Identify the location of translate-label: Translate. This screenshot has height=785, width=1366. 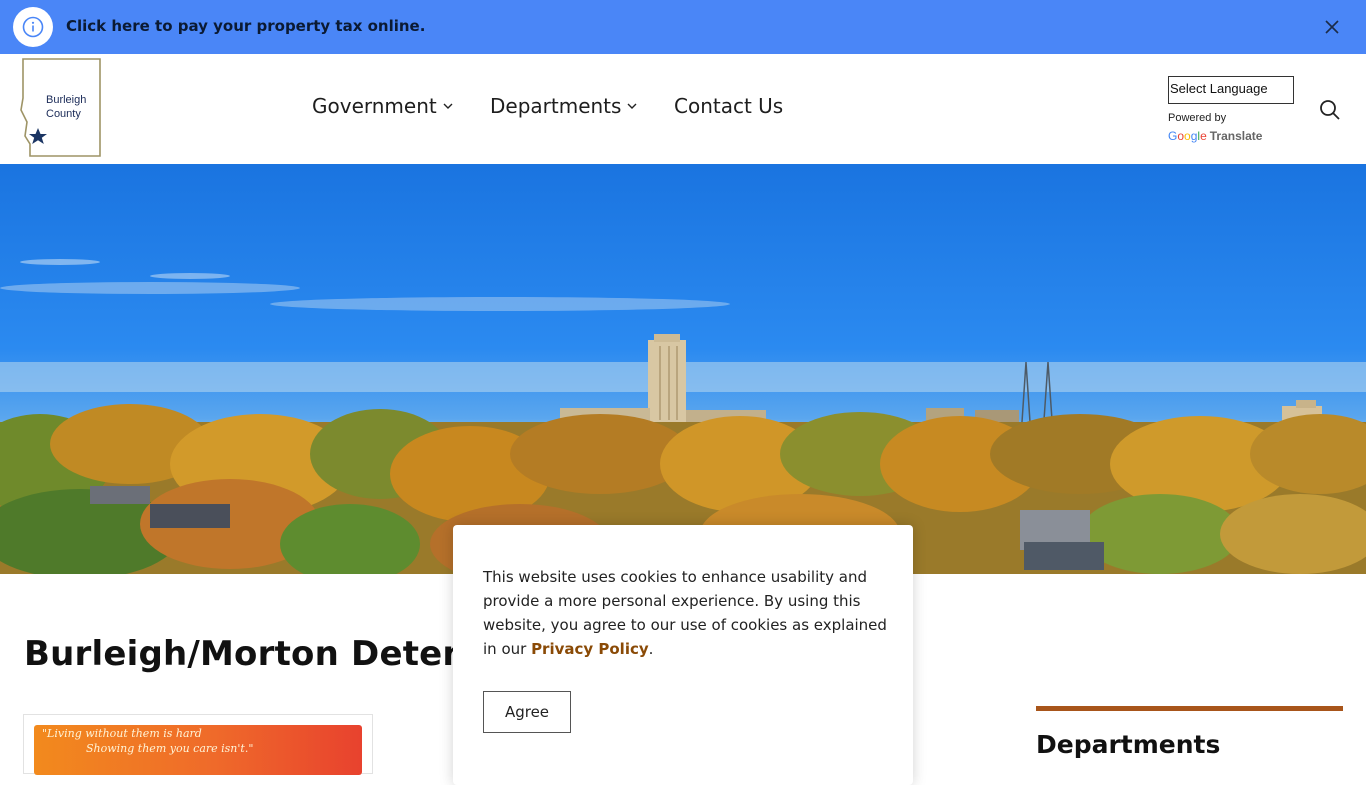
(1236, 136).